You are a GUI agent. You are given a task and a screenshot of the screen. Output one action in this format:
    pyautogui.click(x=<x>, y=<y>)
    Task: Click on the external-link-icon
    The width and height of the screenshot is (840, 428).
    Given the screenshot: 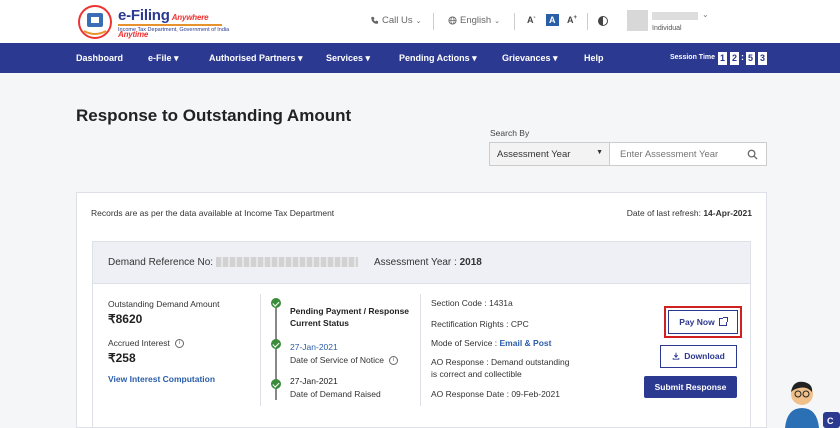 What is the action you would take?
    pyautogui.click(x=723, y=321)
    